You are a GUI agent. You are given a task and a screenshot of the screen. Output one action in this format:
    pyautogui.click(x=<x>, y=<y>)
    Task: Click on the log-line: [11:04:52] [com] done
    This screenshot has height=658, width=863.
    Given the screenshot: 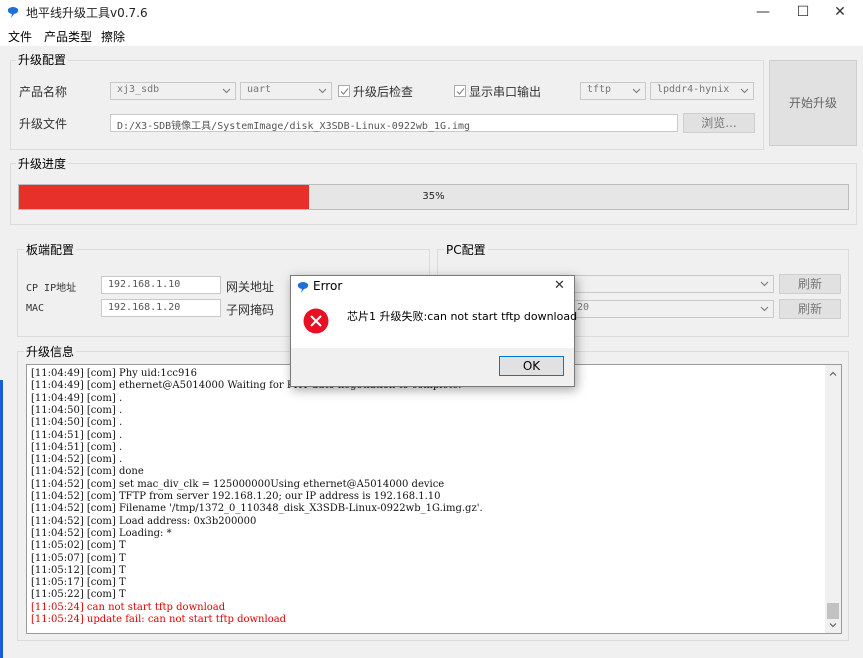 What is the action you would take?
    pyautogui.click(x=87, y=472)
    